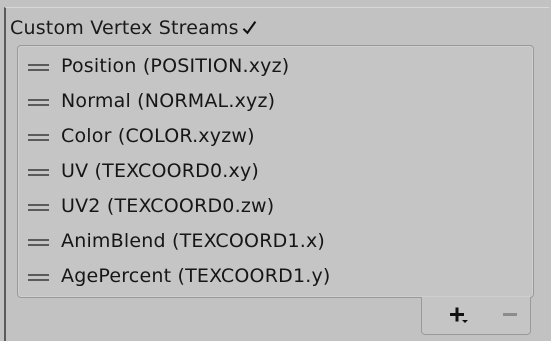  I want to click on list-item: AgePercent (TEXCOORD1.y), so click(179, 276).